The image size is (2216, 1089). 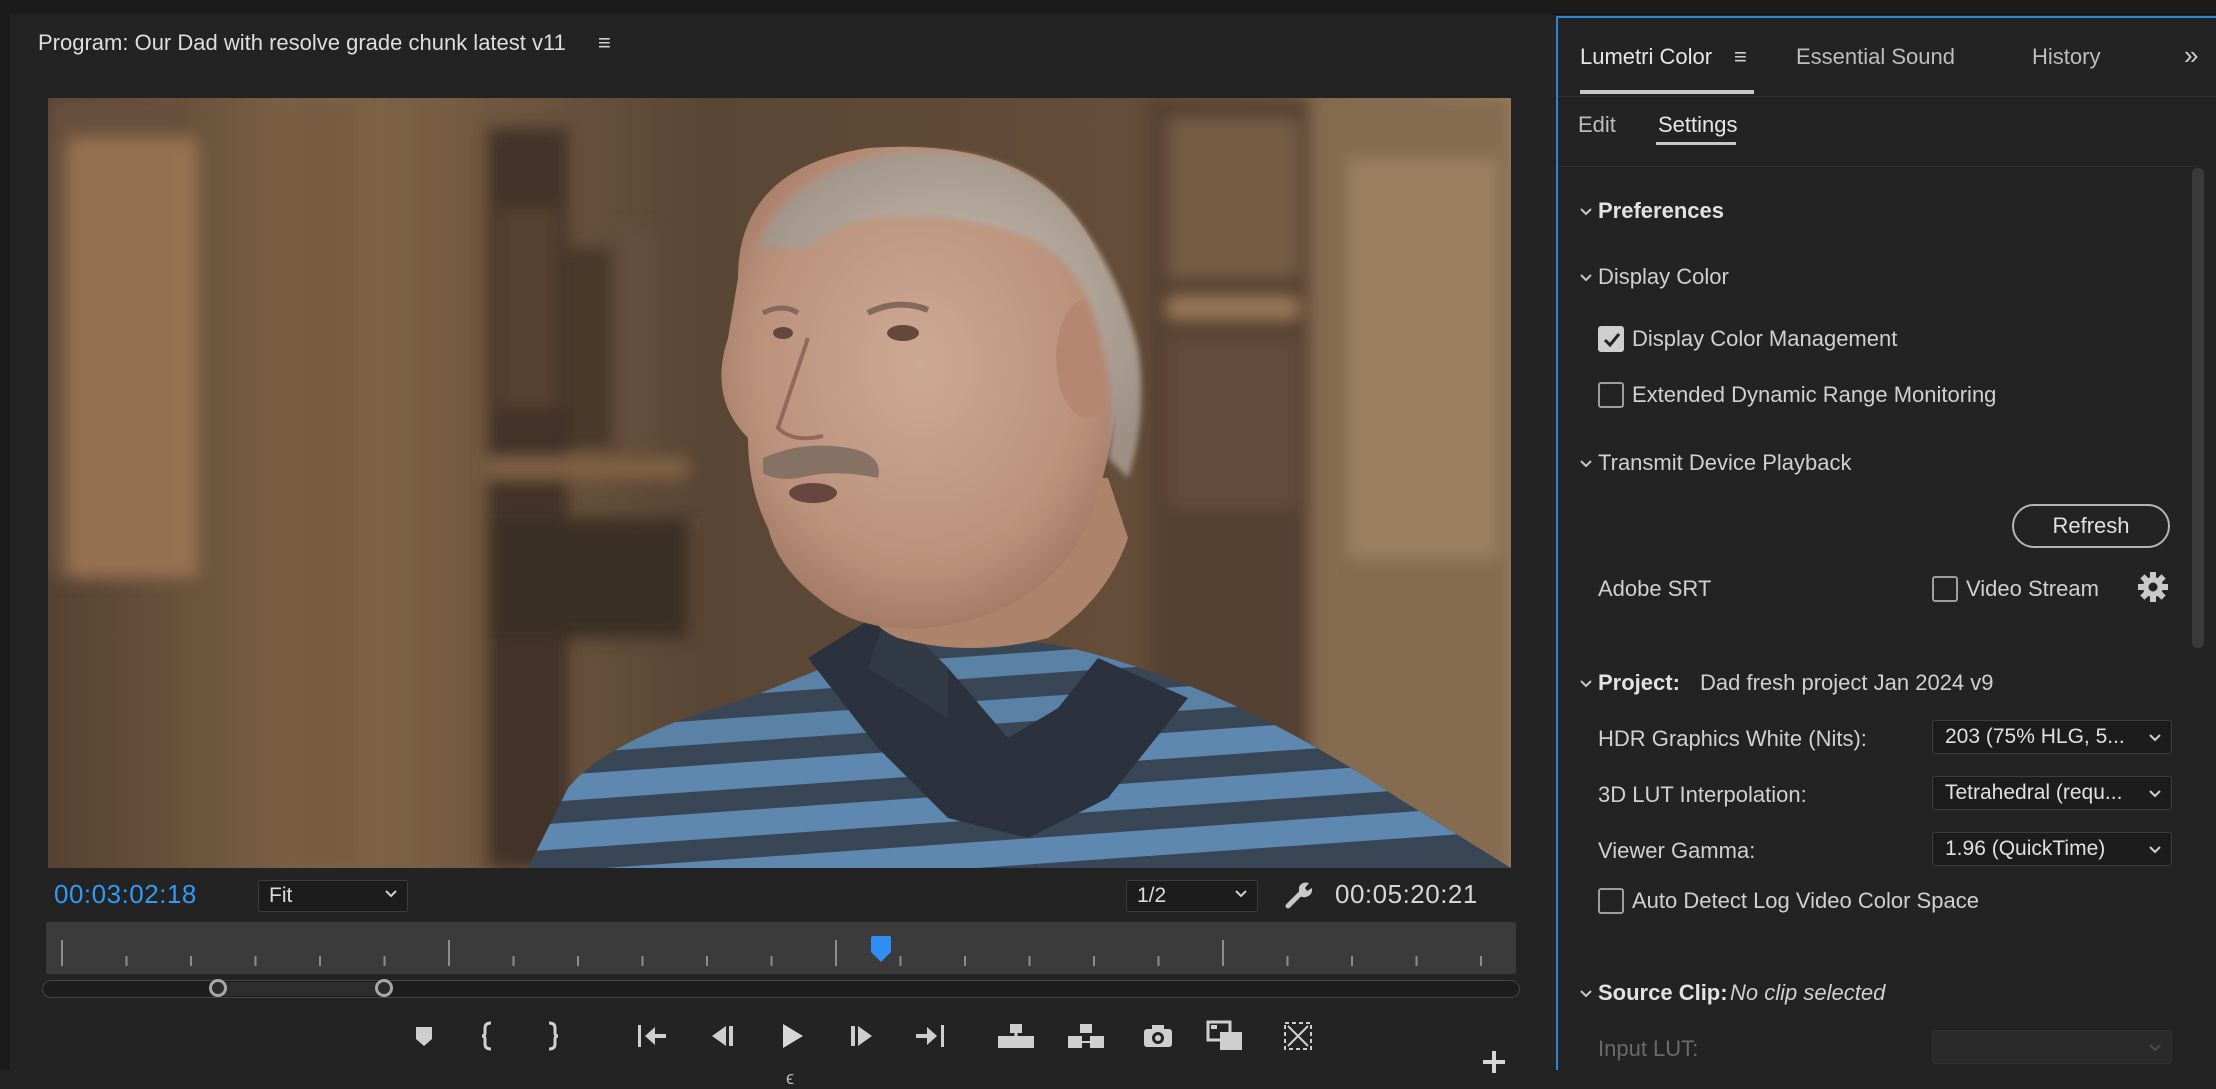 What do you see at coordinates (1597, 125) in the screenshot?
I see `subtab-edit: Edit` at bounding box center [1597, 125].